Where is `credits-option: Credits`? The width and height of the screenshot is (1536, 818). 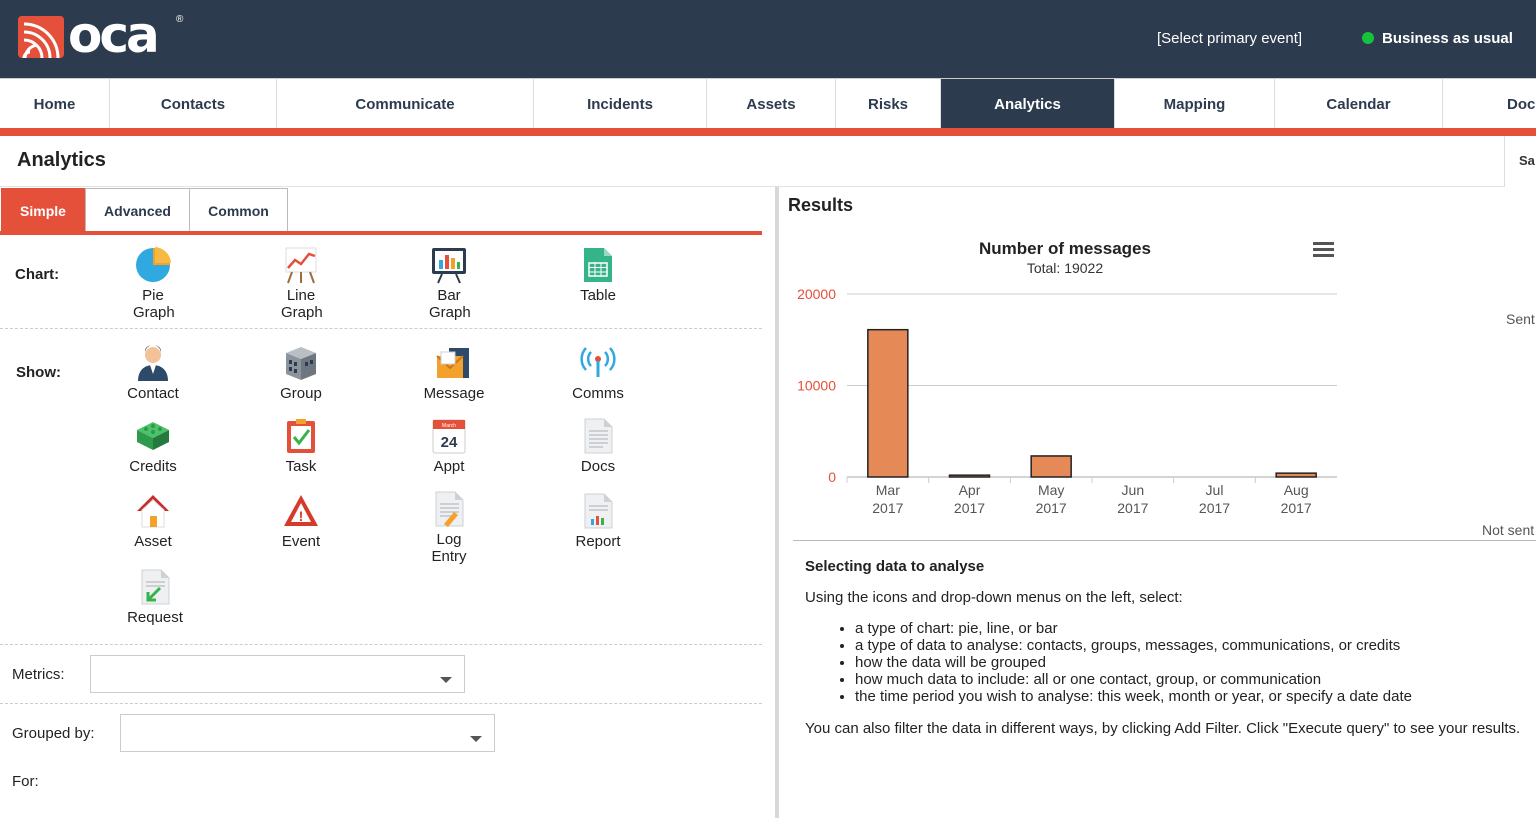
credits-option: Credits is located at coordinates (153, 446).